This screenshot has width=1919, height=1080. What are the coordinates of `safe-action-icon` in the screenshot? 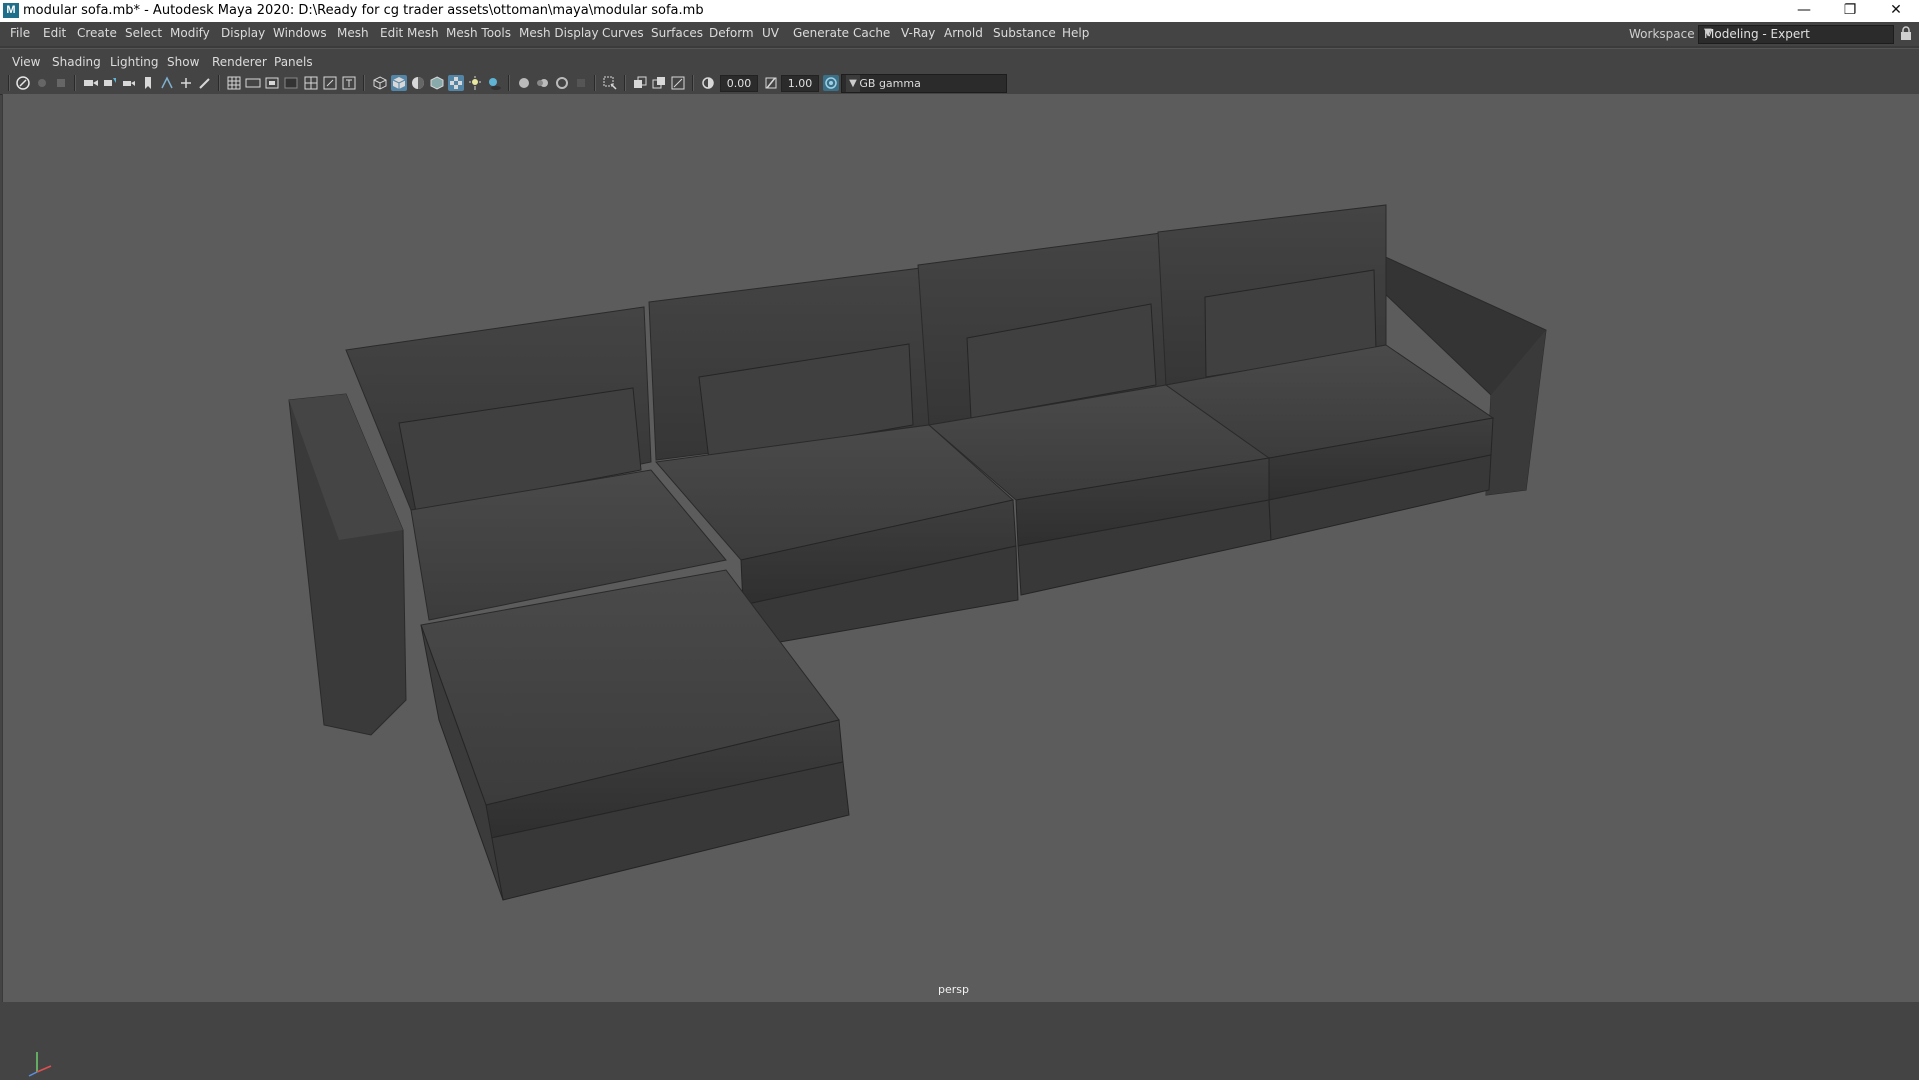 It's located at (330, 83).